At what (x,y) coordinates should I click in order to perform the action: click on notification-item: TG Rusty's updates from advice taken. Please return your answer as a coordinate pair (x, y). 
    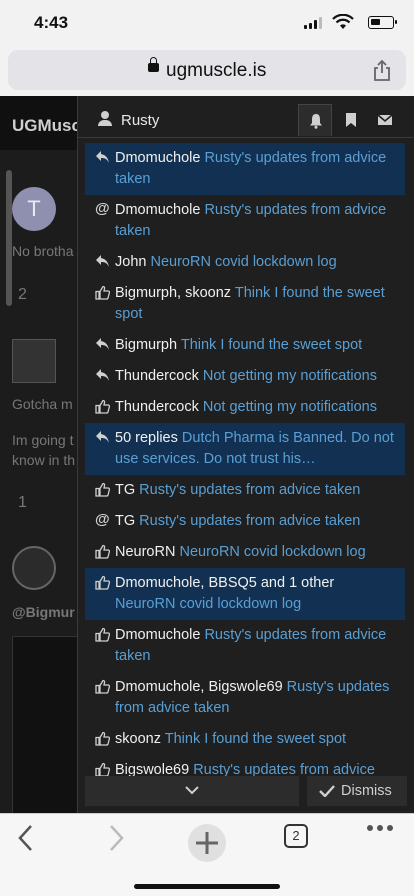
    Looking at the image, I should click on (245, 490).